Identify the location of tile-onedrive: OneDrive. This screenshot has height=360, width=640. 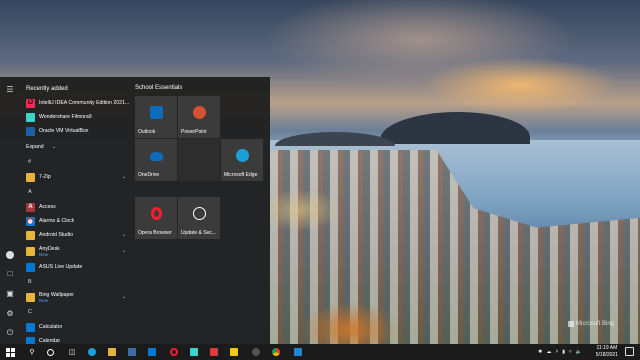
(156, 160).